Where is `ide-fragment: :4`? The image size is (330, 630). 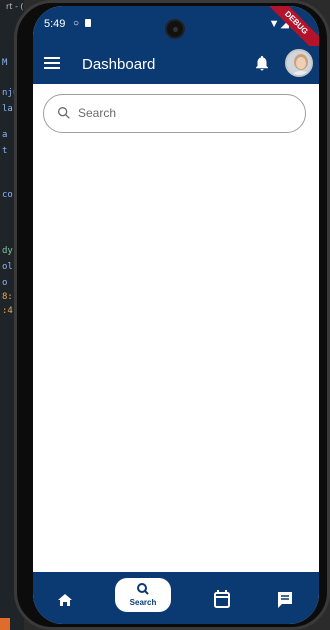
ide-fragment: :4 is located at coordinates (7, 311).